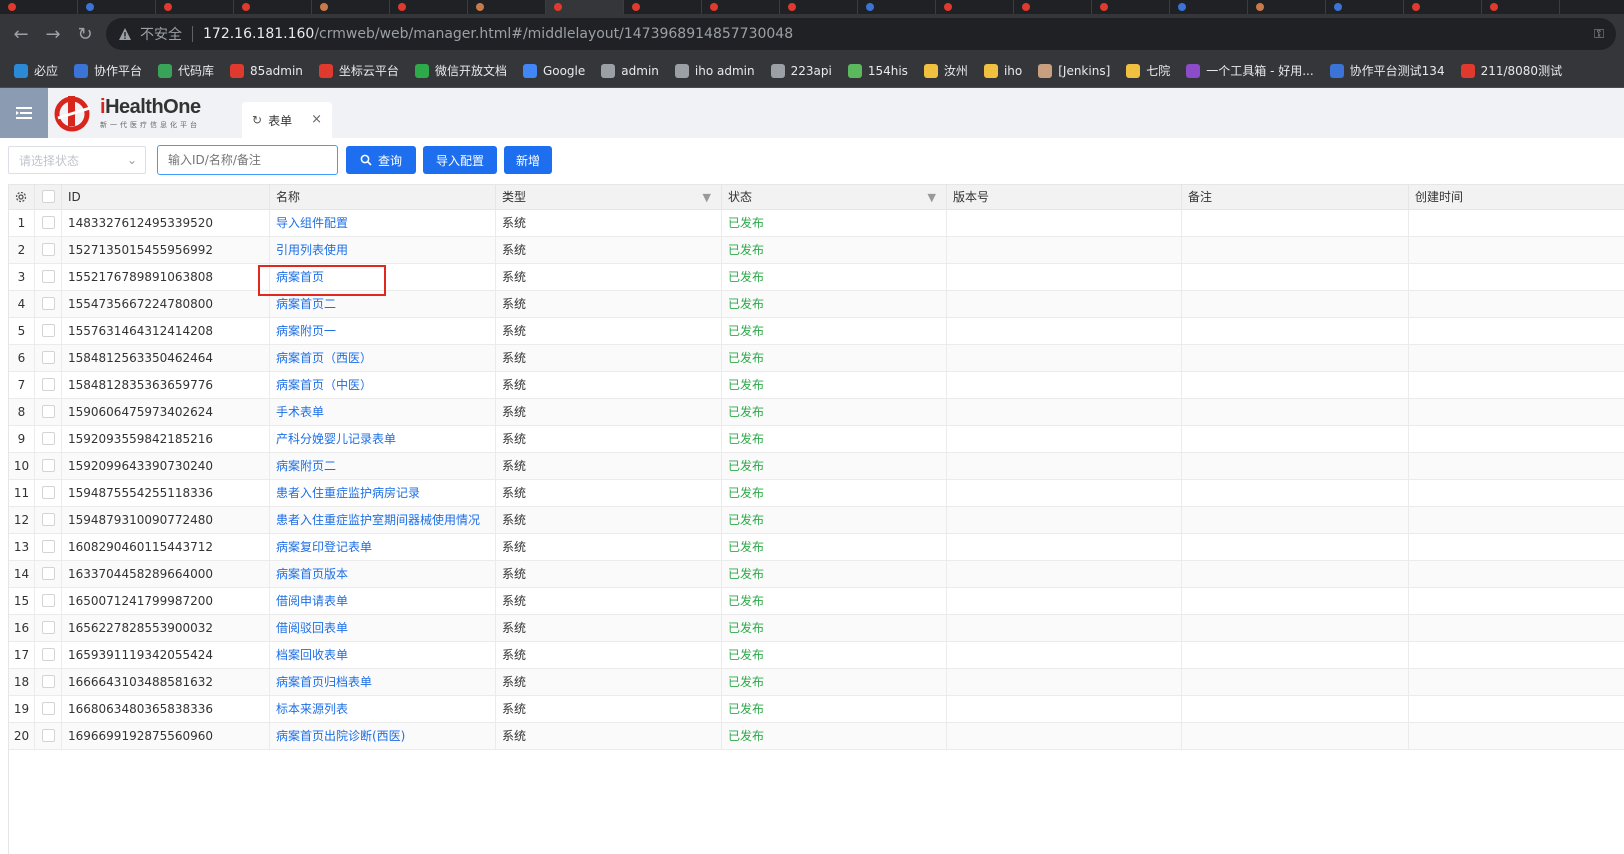 The height and width of the screenshot is (854, 1624). I want to click on bookmark-item: 154his, so click(877, 70).